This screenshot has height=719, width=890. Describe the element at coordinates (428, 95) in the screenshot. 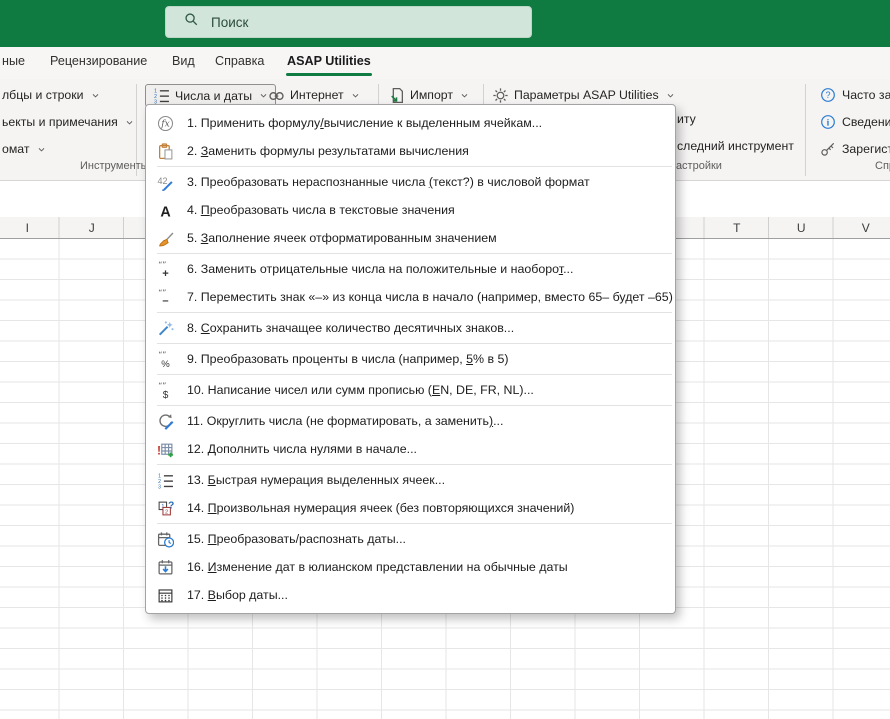

I see `ribbon-button-импорт: Импорт` at that location.